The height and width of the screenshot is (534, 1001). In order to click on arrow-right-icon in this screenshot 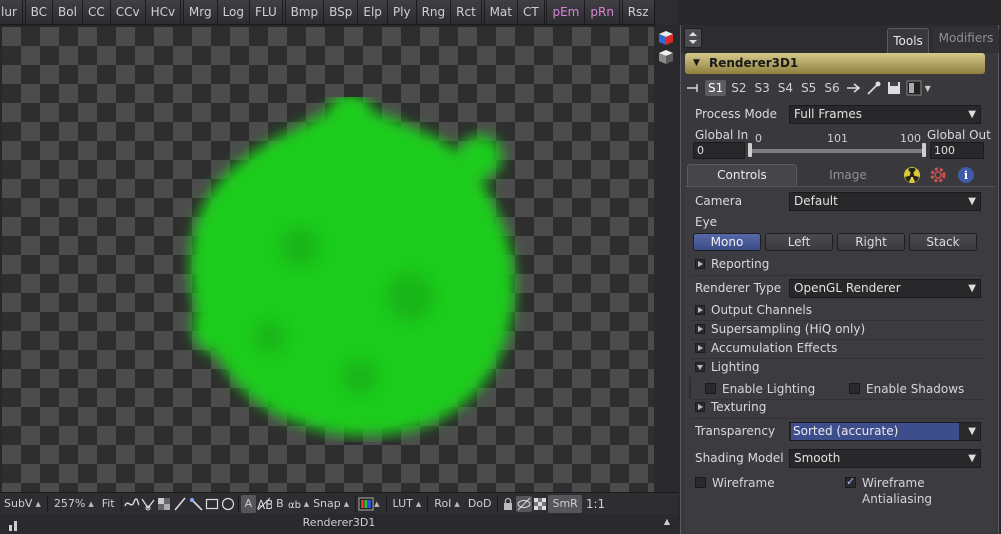, I will do `click(854, 88)`.